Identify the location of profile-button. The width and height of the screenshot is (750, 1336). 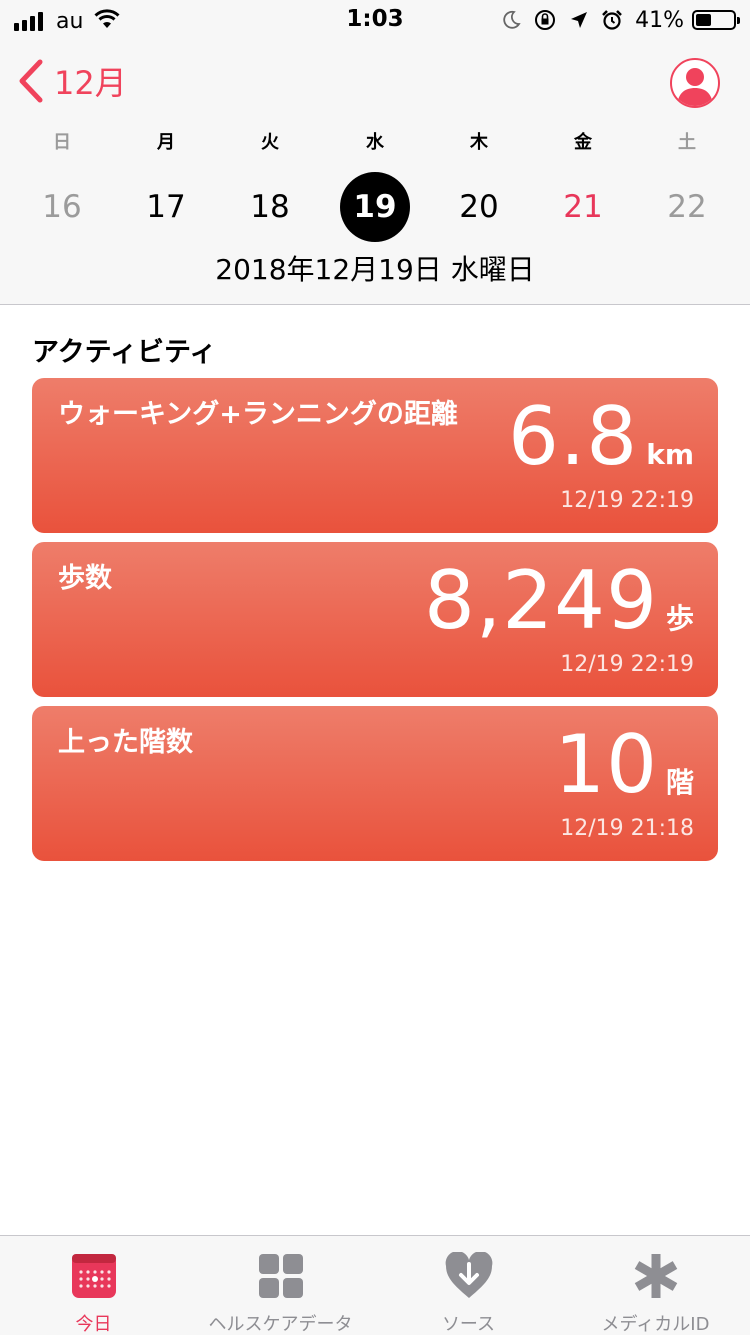
(695, 83).